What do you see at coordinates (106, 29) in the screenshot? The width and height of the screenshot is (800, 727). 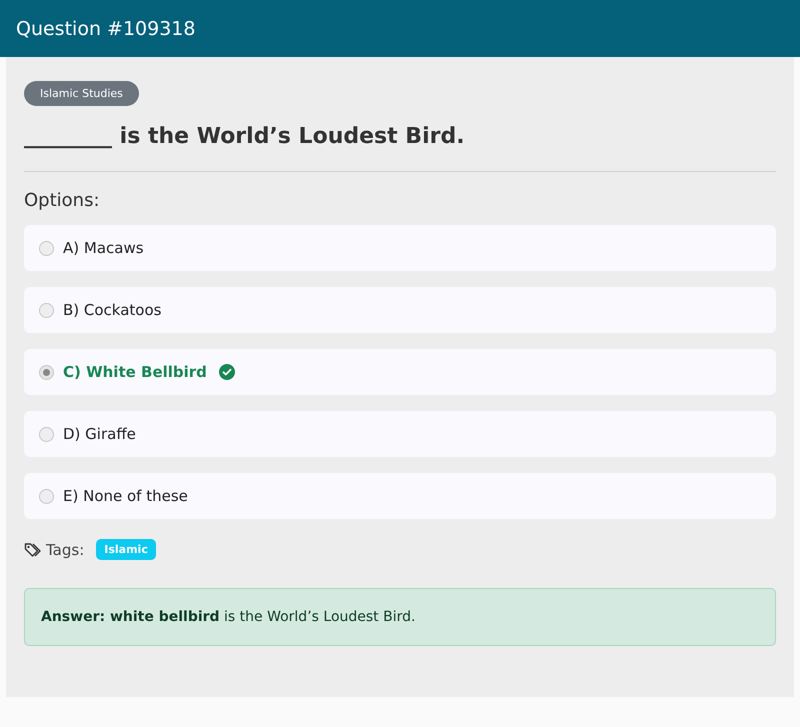 I see `question-title: Question #109318` at bounding box center [106, 29].